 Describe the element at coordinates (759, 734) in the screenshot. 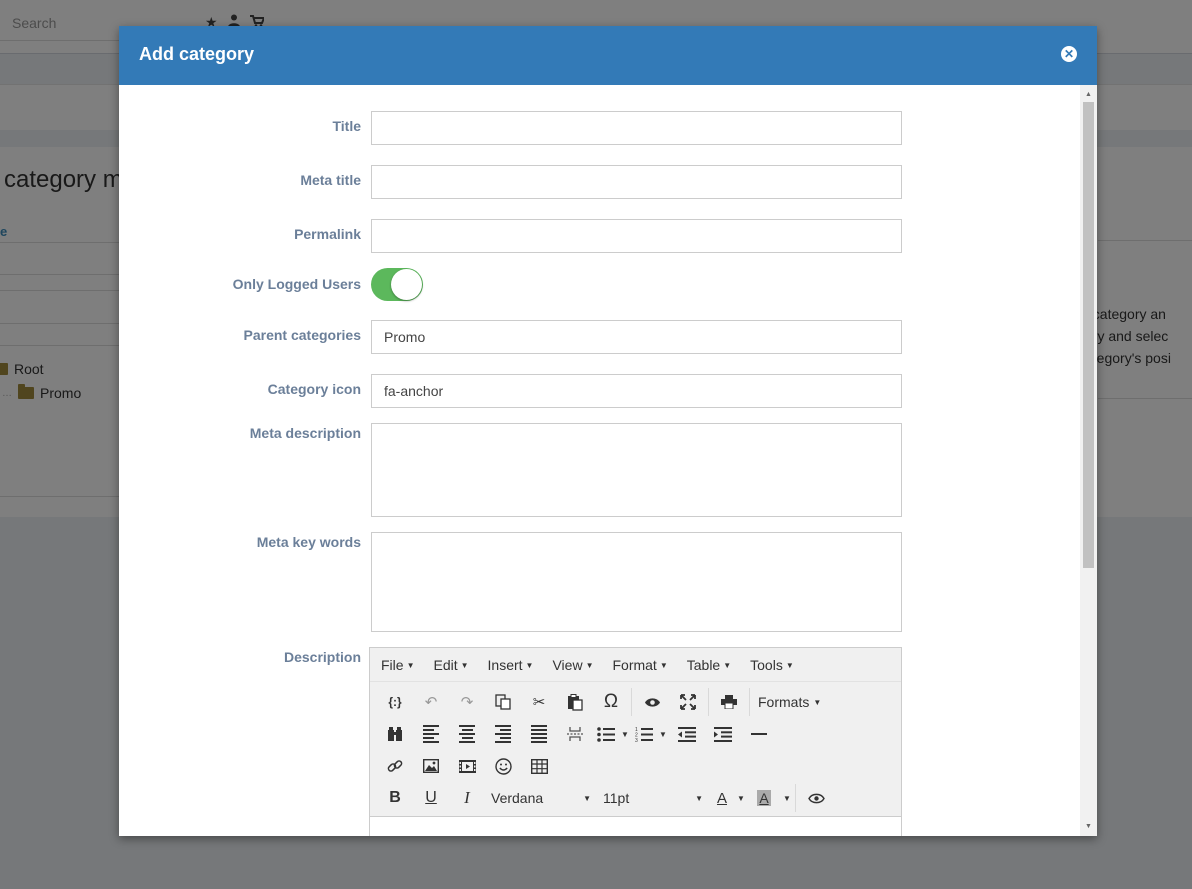

I see `horizontal-rule-icon` at that location.